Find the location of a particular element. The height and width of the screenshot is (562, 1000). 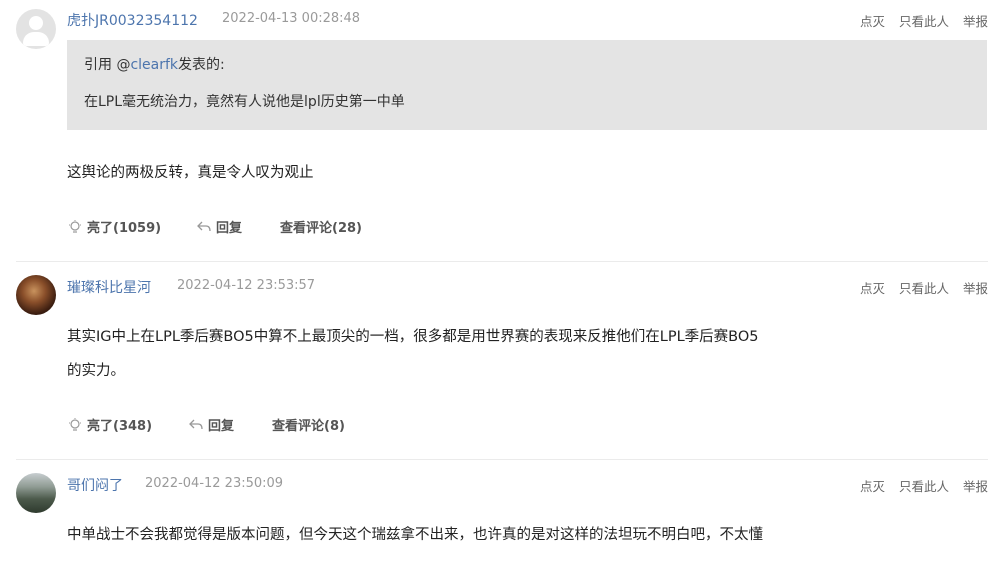

view-comments-label: 查看评论(8) is located at coordinates (308, 426).